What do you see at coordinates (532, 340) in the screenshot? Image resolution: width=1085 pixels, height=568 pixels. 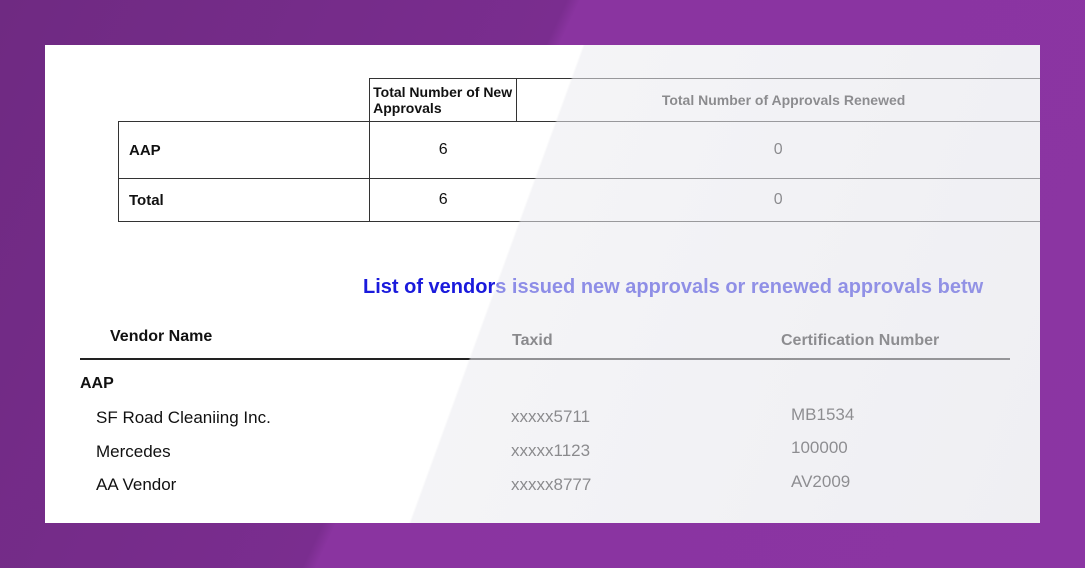 I see `column-header-taxid: Taxid` at bounding box center [532, 340].